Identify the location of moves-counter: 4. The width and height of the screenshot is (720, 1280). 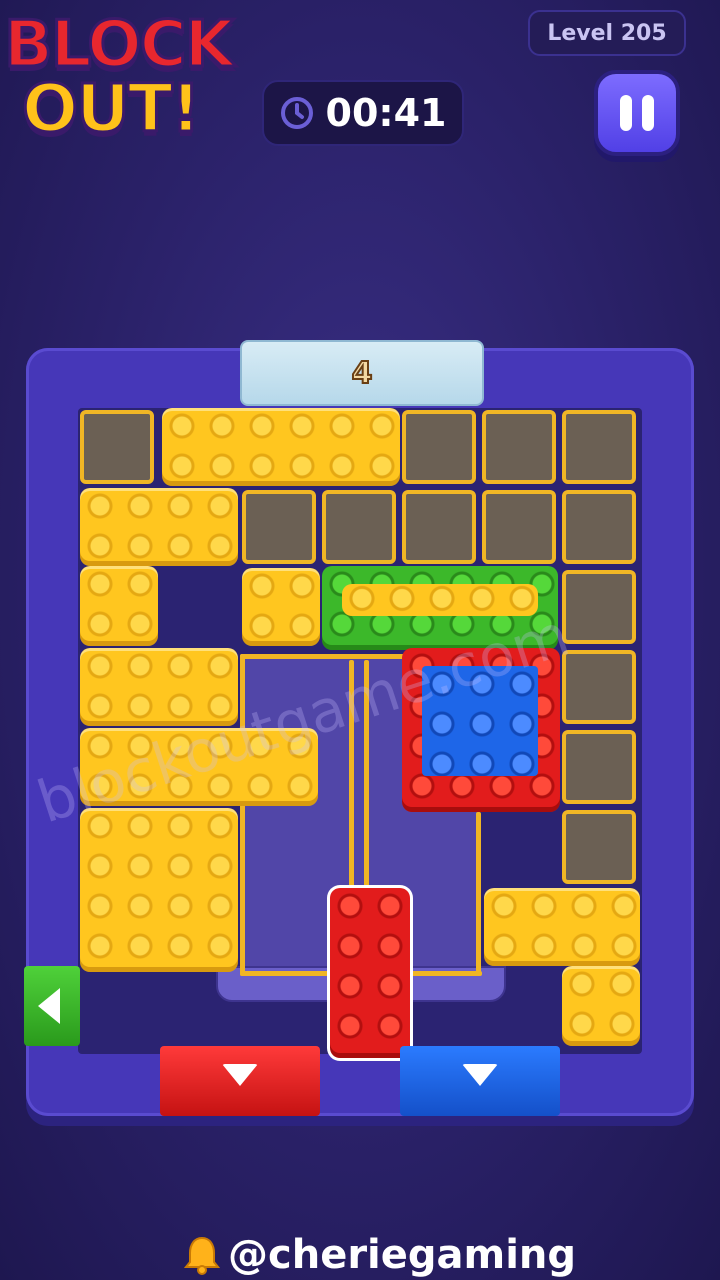
(362, 373).